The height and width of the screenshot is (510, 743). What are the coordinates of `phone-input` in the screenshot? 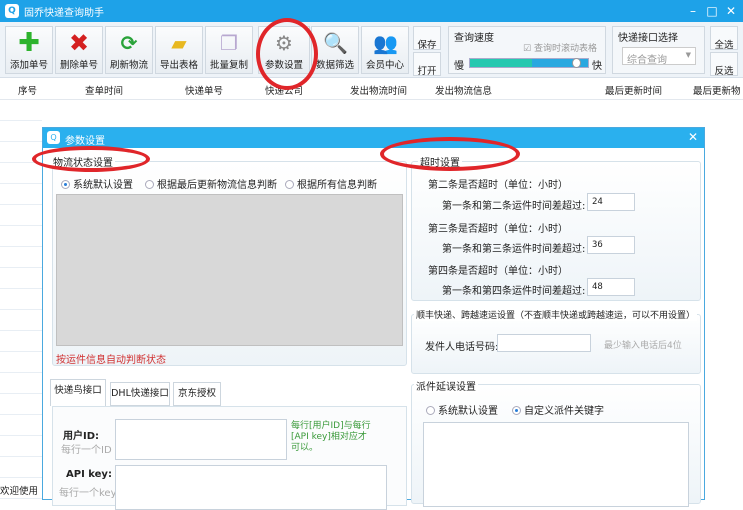 It's located at (544, 343).